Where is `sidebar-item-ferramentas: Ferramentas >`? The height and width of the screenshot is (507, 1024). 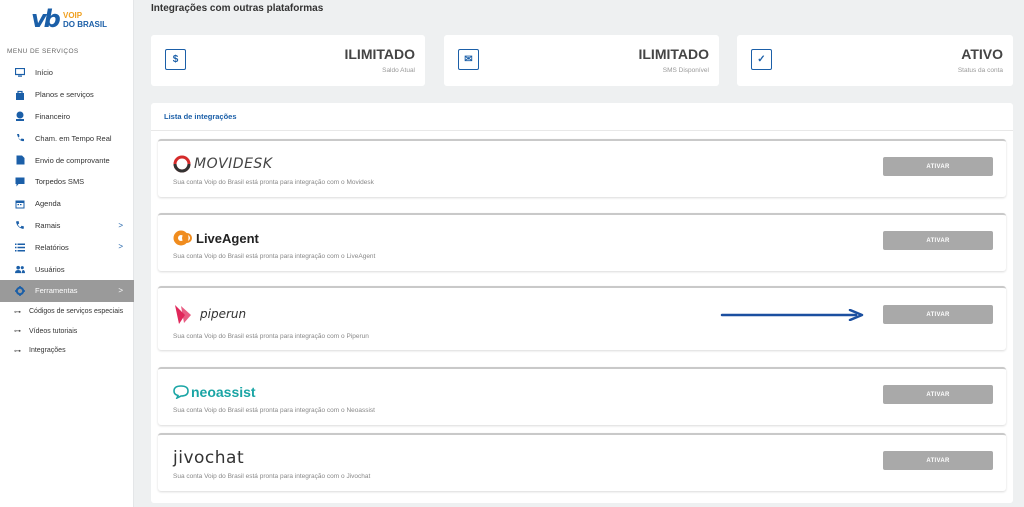
sidebar-item-ferramentas: Ferramentas > is located at coordinates (67, 290).